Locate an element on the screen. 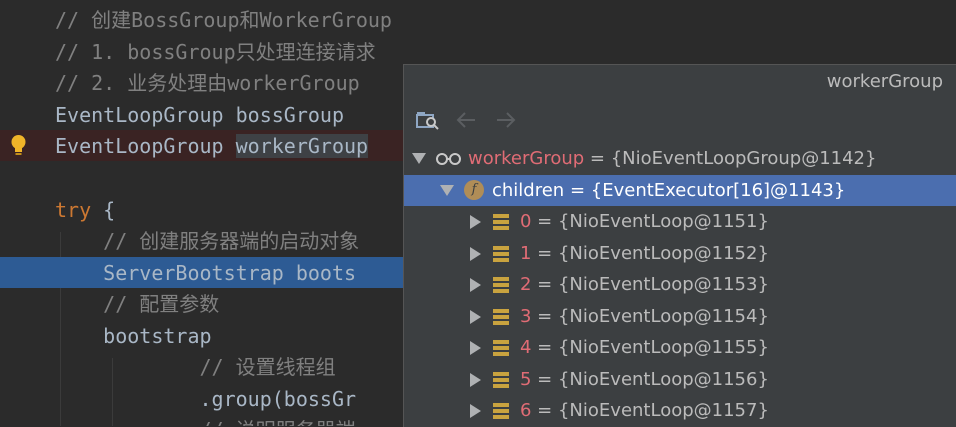  tree-node-1: 1 = {NioEventLoop@1152} is located at coordinates (680, 253).